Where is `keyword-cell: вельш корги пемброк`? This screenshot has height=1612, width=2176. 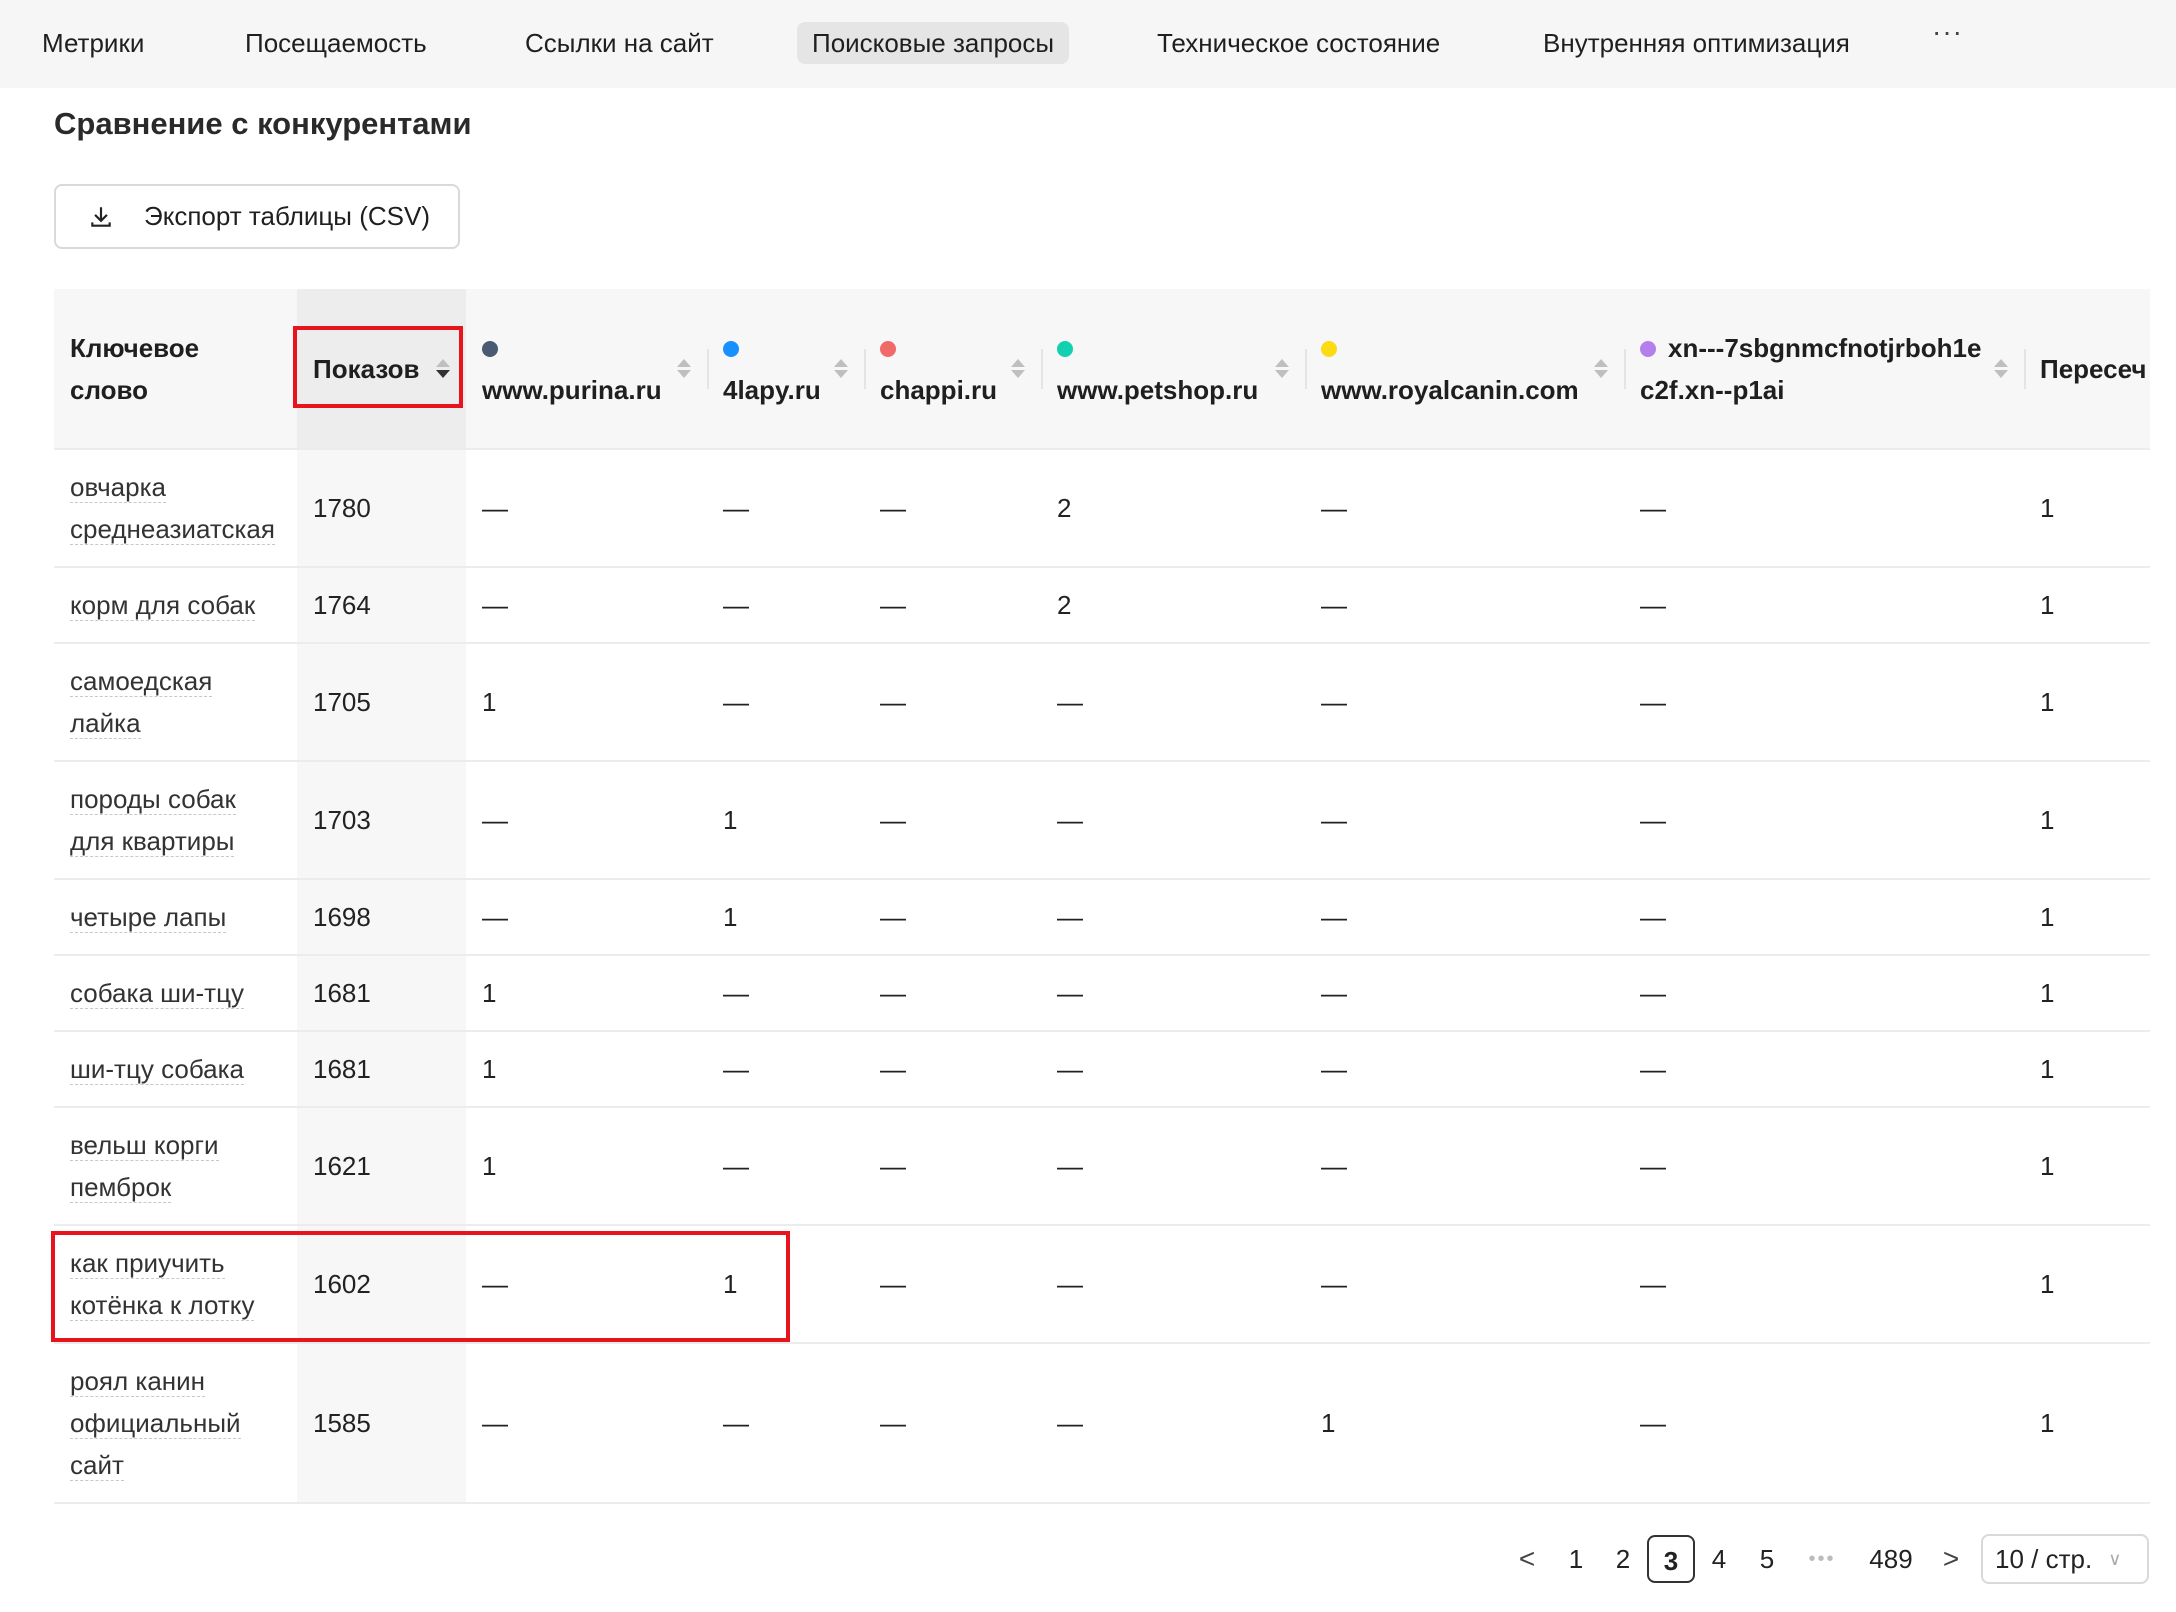
keyword-cell: вельш корги пемброк is located at coordinates (175, 1166).